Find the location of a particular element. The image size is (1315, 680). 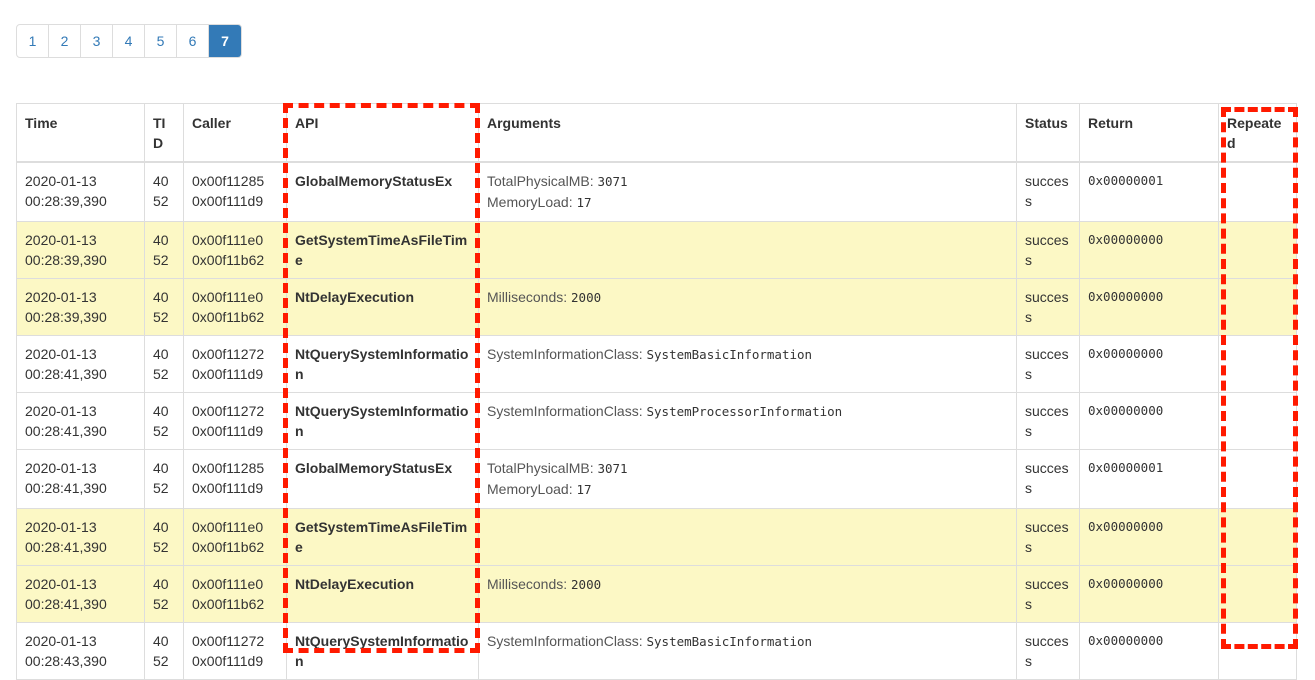

pagination: 1234567 is located at coordinates (129, 41).